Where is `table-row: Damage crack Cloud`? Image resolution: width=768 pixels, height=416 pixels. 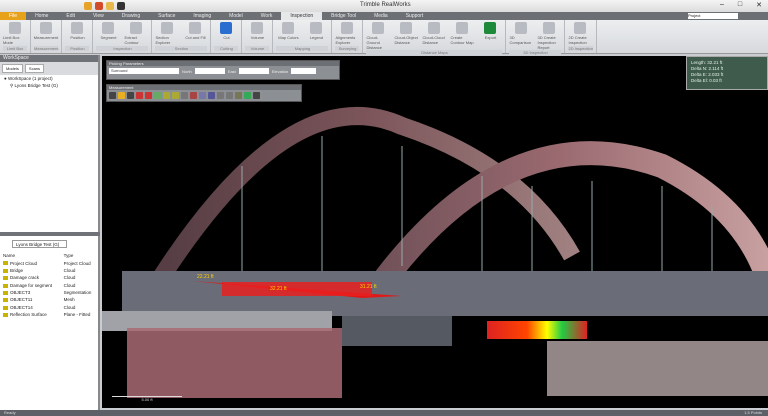
table-row: Damage crack Cloud is located at coordinates (50, 277).